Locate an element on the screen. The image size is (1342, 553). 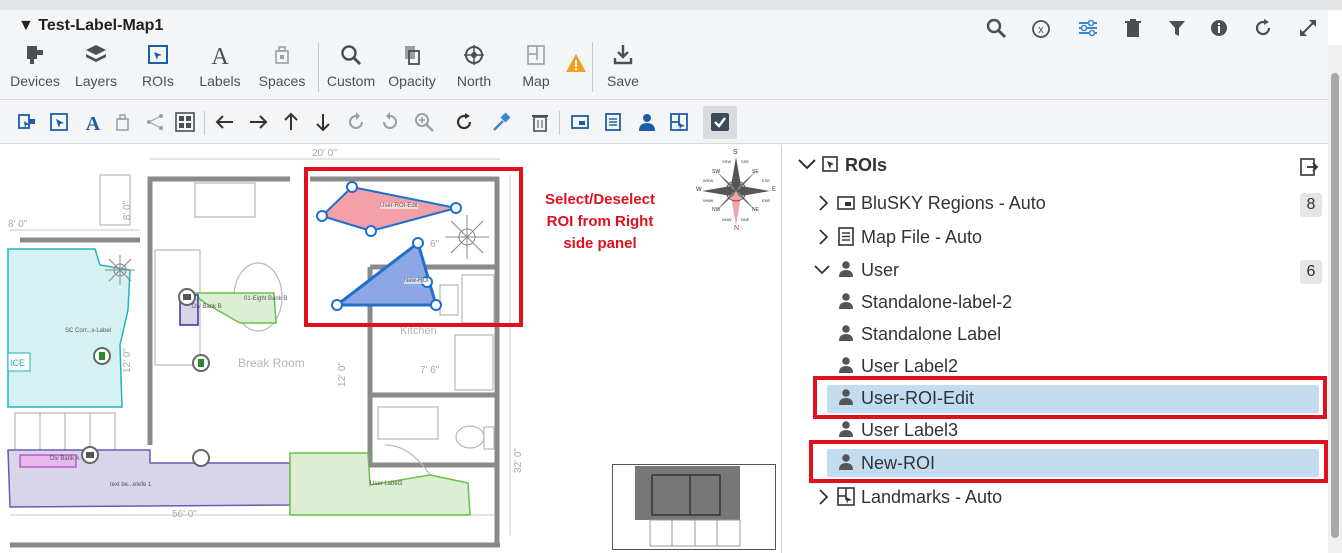
info-icon is located at coordinates (1219, 28).